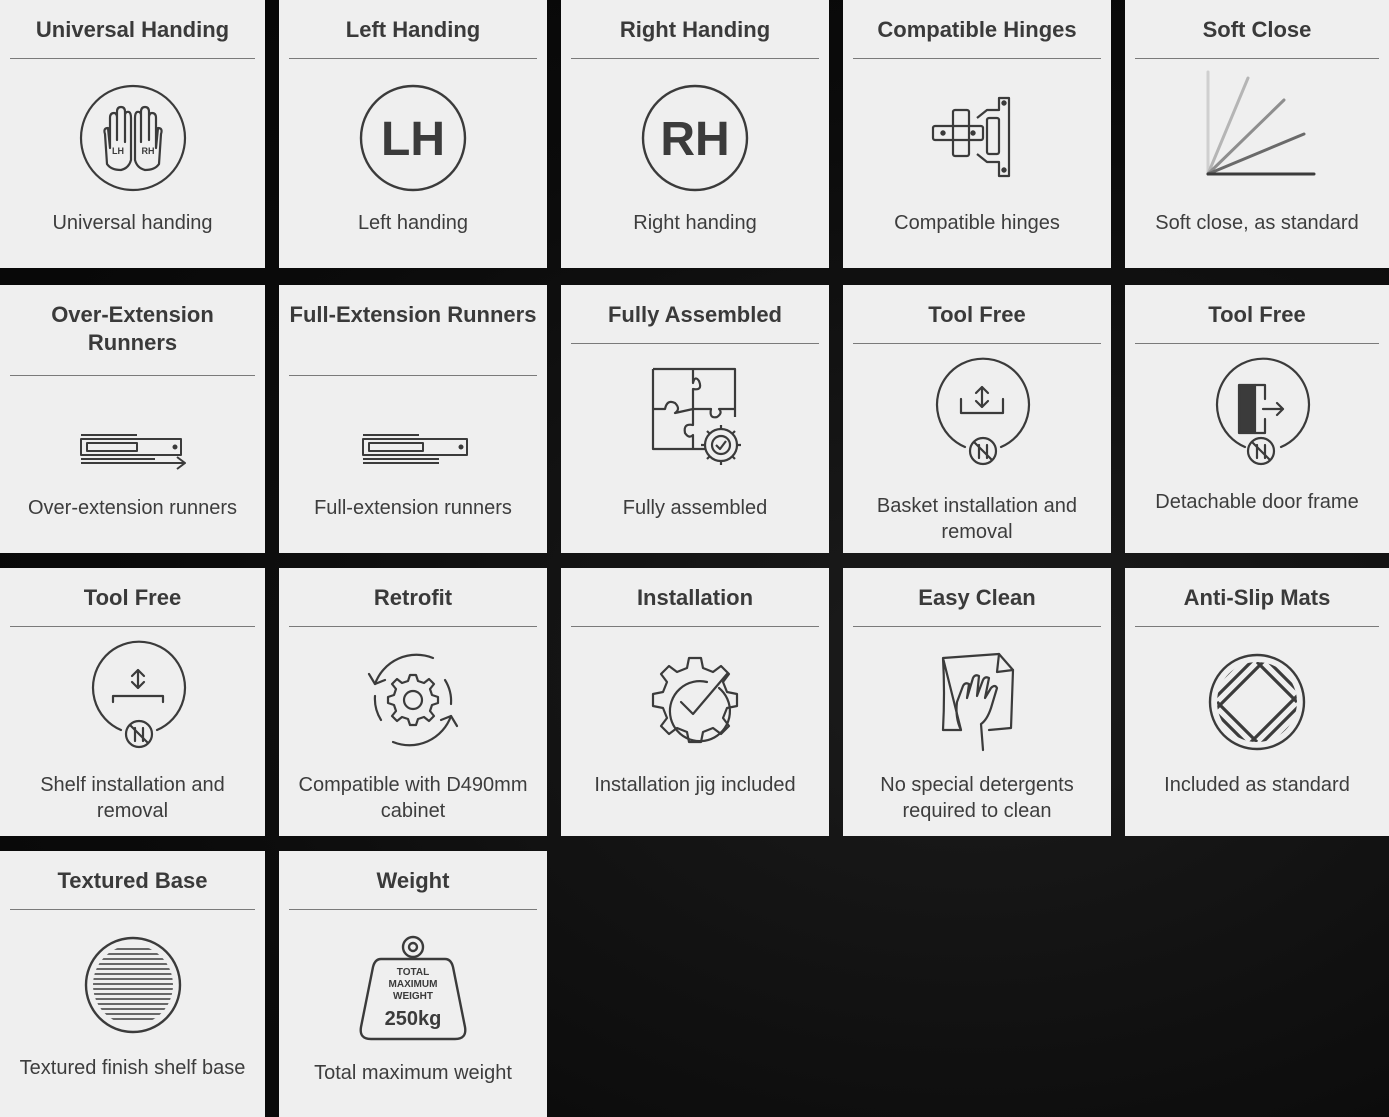  Describe the element at coordinates (977, 415) in the screenshot. I see `basket-tool-free-icon` at that location.